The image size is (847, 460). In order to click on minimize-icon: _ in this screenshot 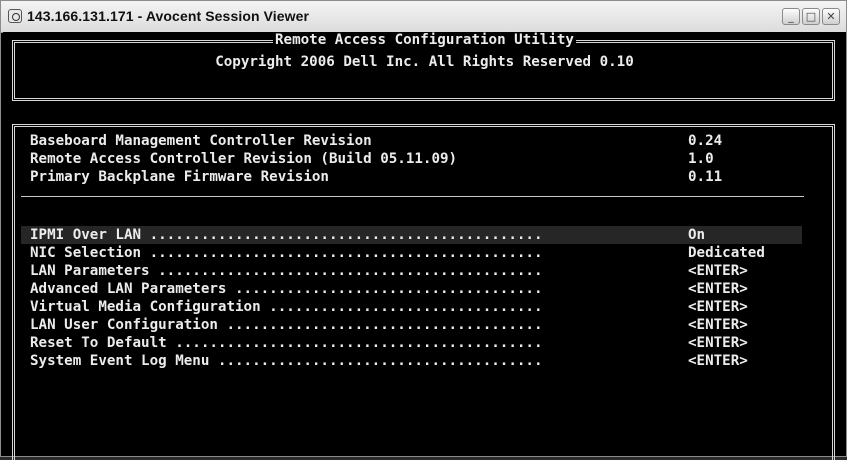, I will do `click(791, 16)`.